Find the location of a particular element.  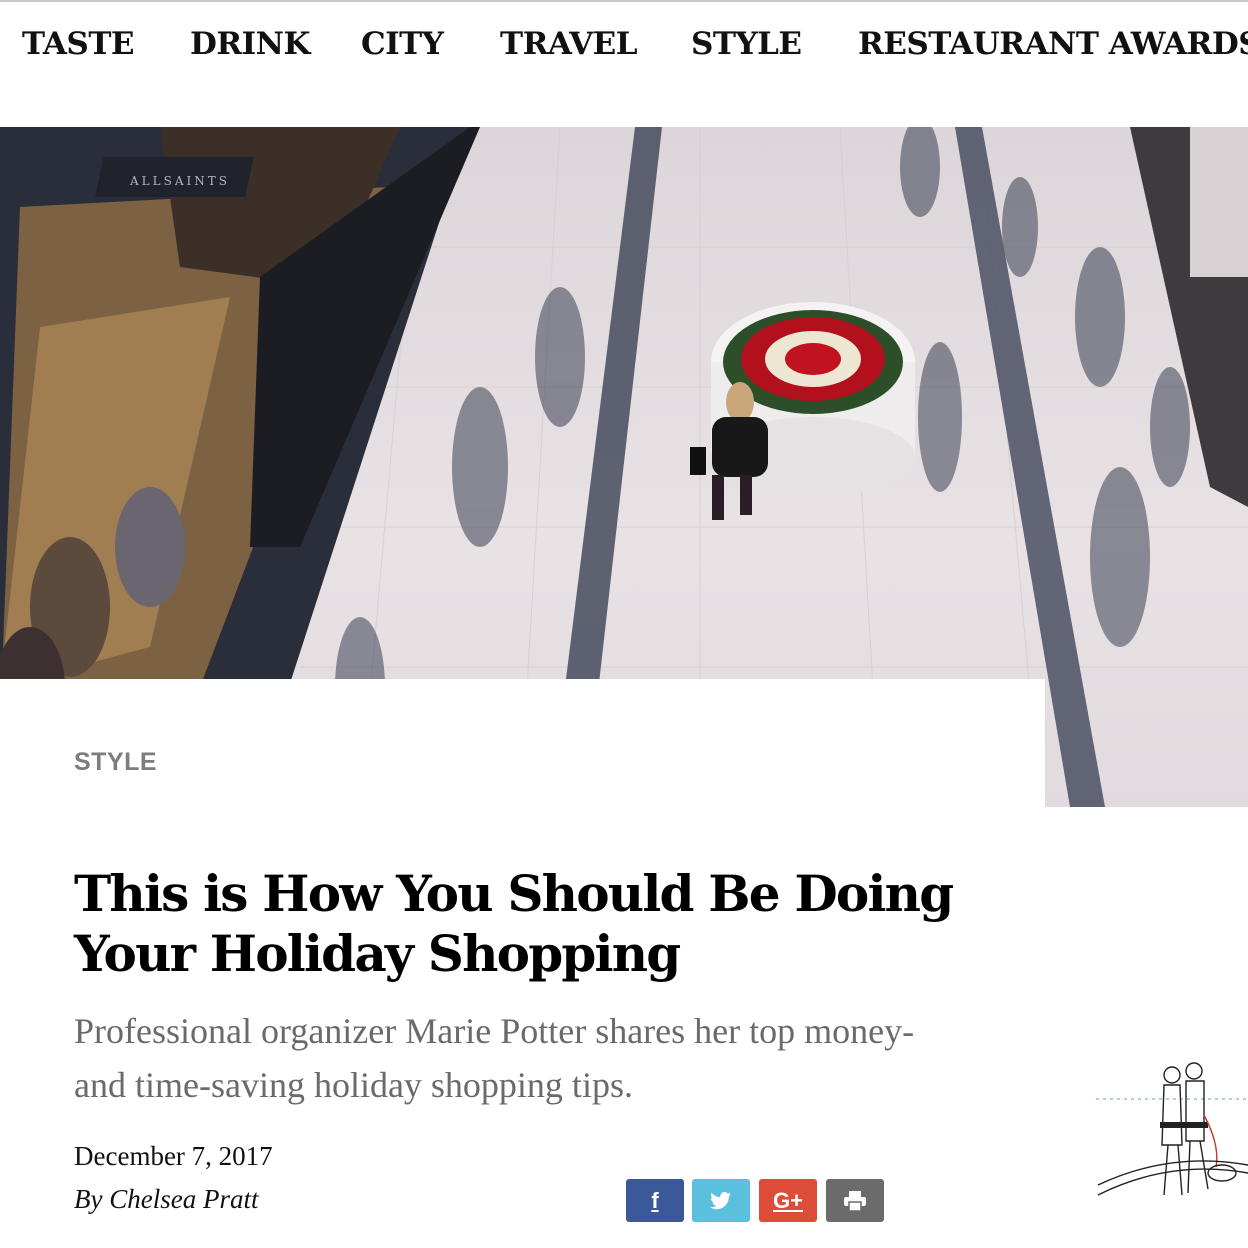

print-button is located at coordinates (855, 1200).